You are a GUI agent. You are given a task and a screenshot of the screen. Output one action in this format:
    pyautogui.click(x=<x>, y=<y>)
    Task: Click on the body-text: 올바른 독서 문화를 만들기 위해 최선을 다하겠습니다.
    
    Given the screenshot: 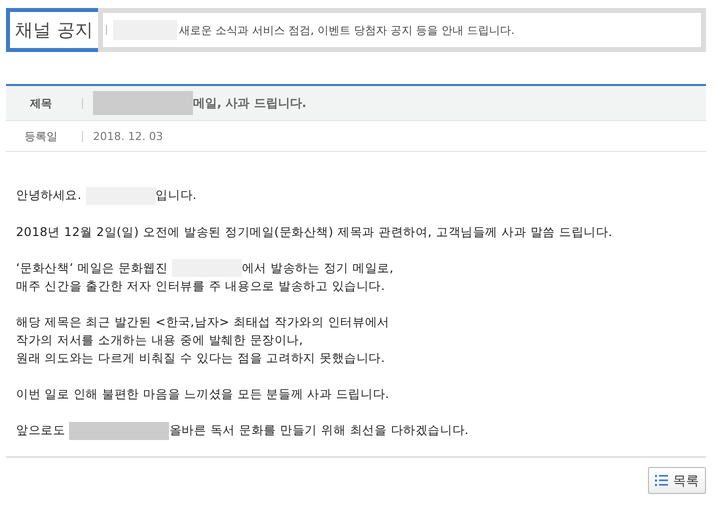 What is the action you would take?
    pyautogui.click(x=319, y=430)
    